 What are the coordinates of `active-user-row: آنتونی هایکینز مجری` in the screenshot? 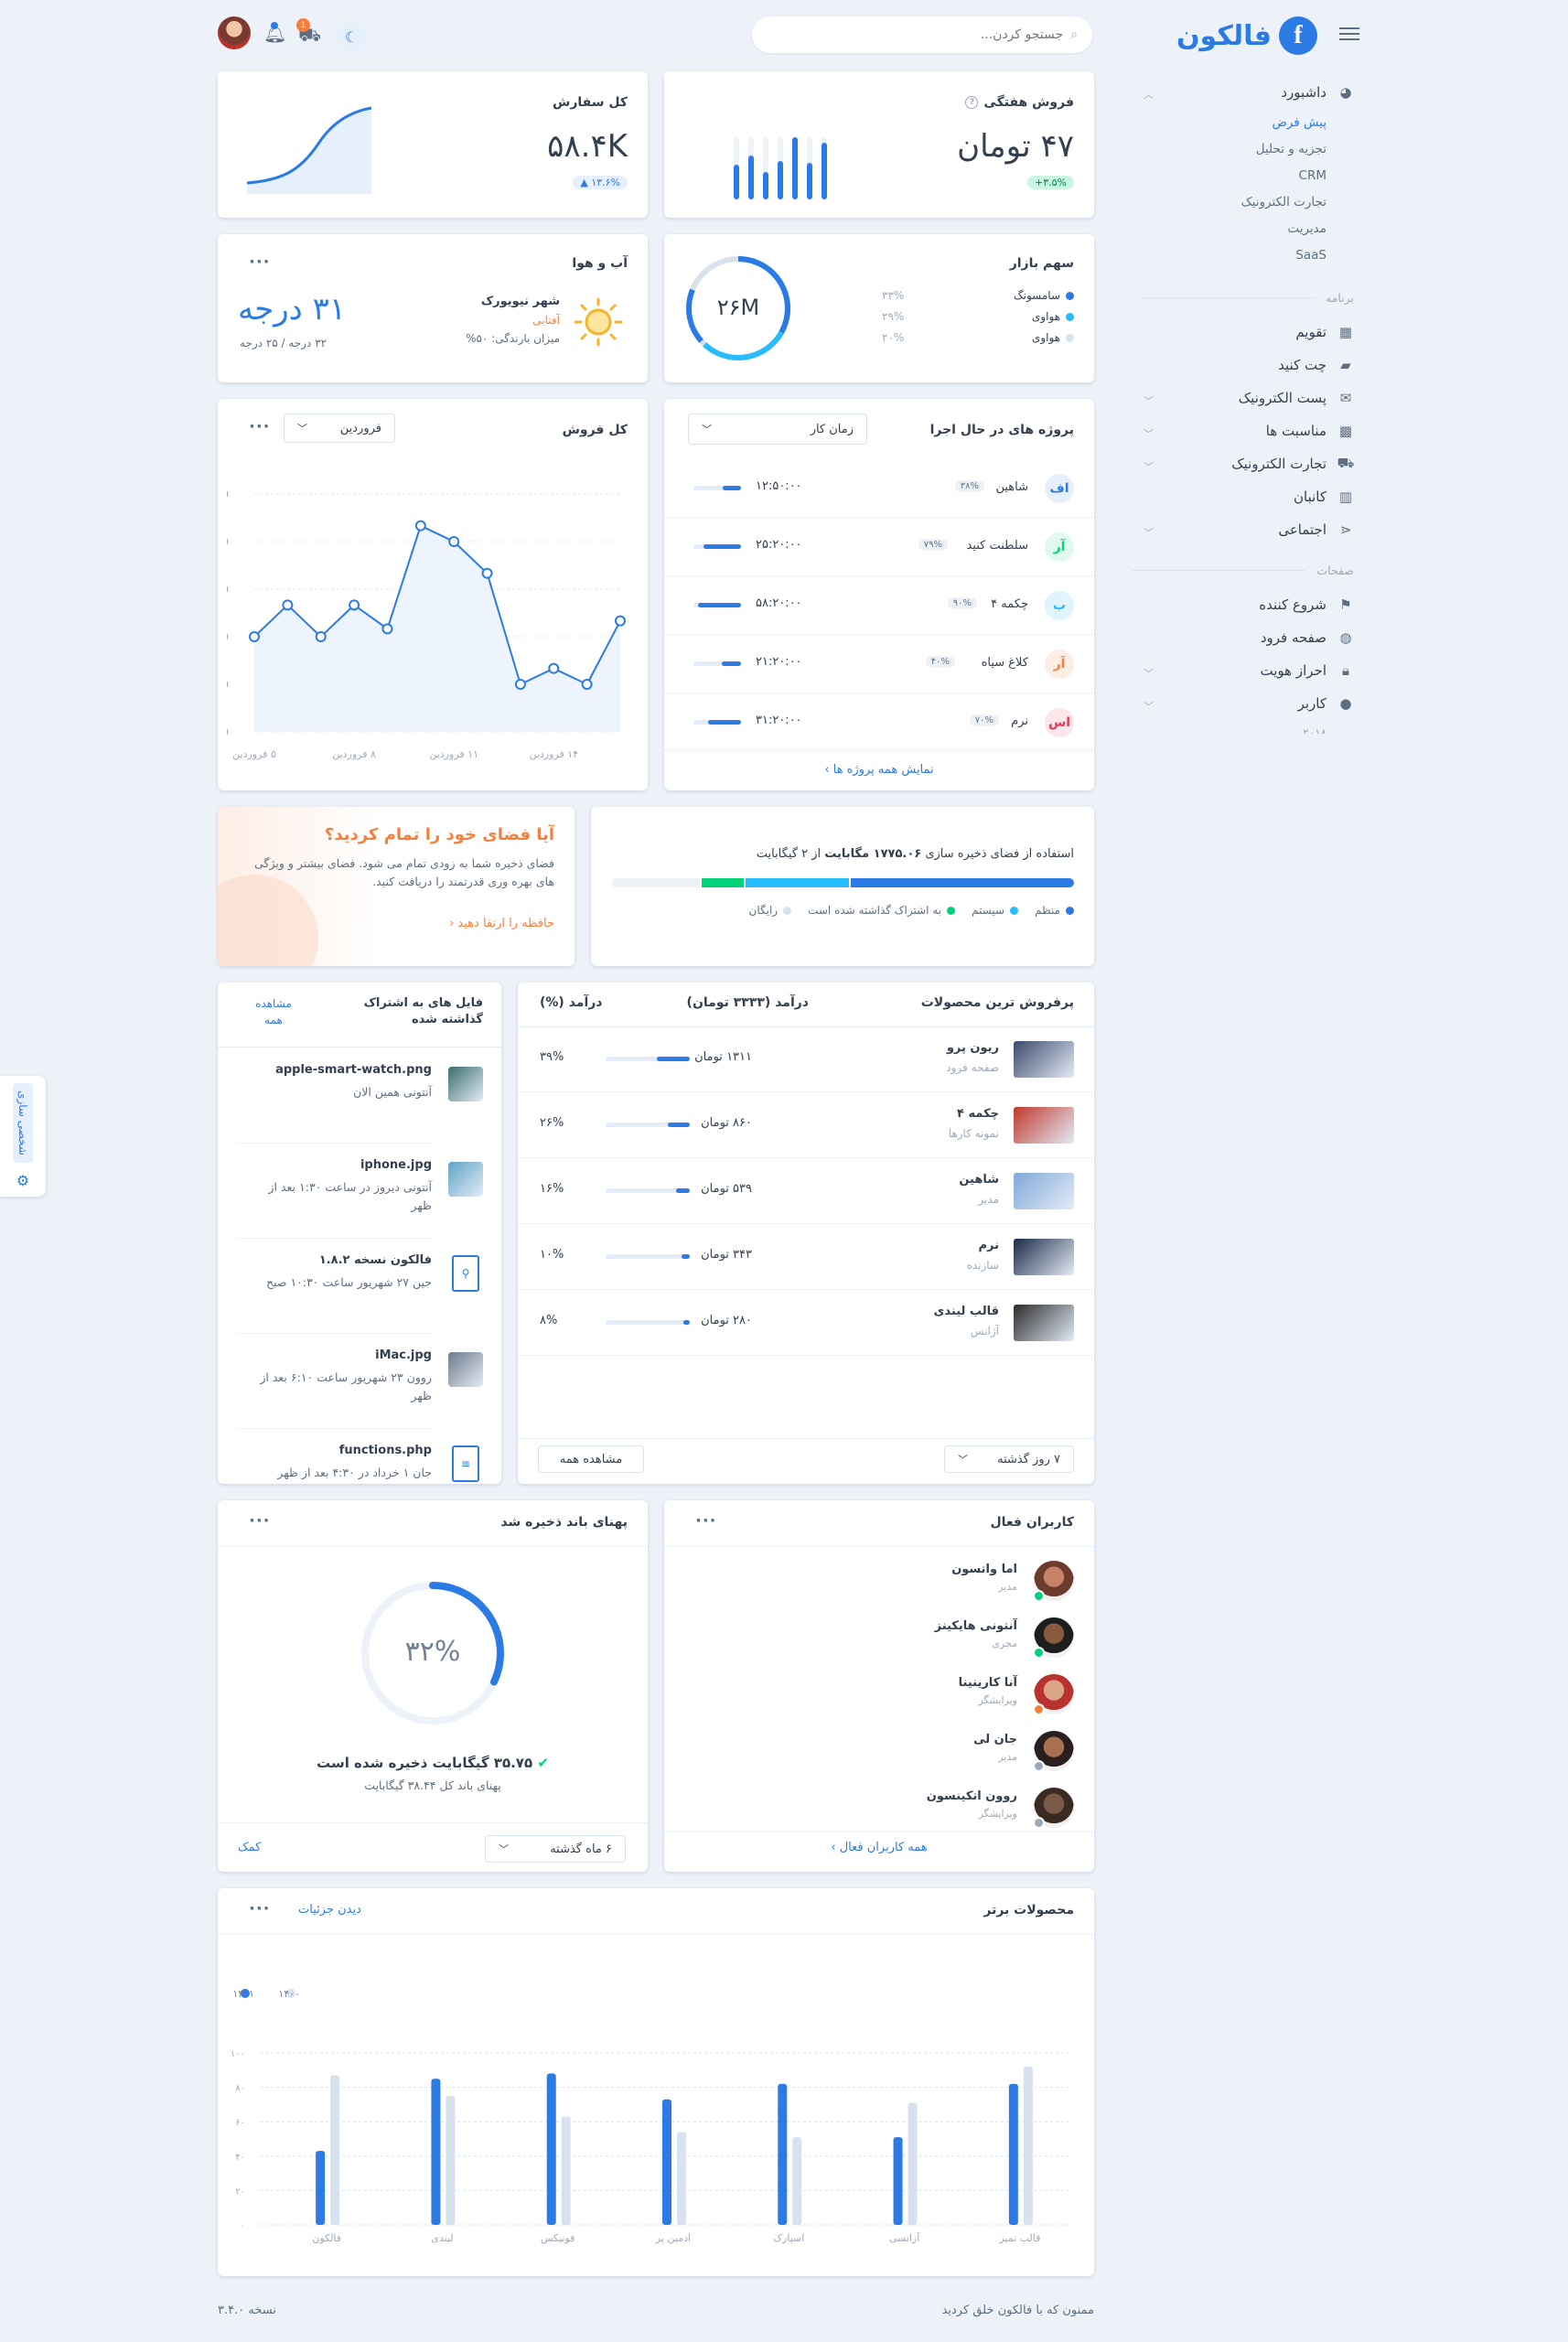 It's located at (879, 1636).